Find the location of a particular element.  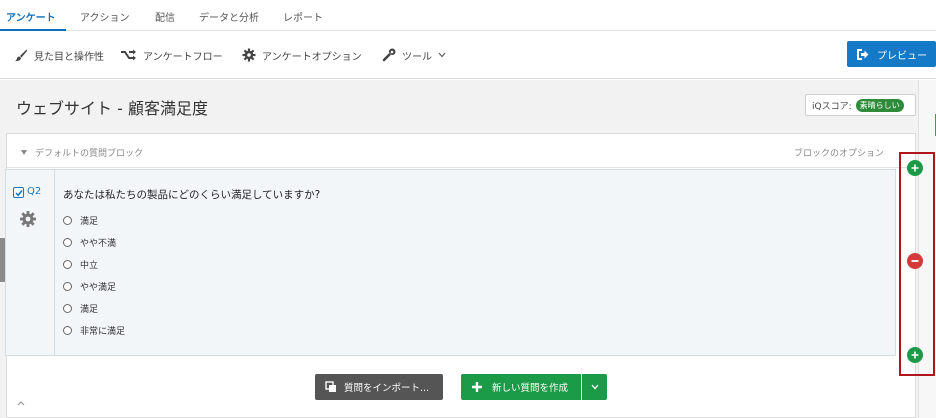

minus-icon is located at coordinates (915, 261).